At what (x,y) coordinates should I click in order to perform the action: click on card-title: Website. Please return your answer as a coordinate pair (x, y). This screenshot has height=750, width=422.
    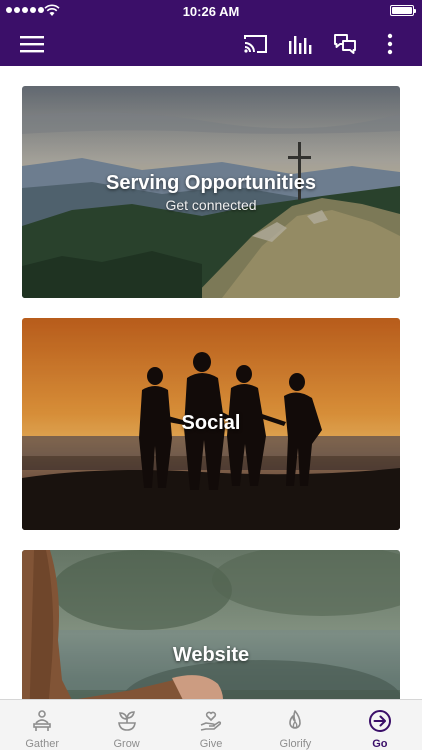
    Looking at the image, I should click on (211, 655).